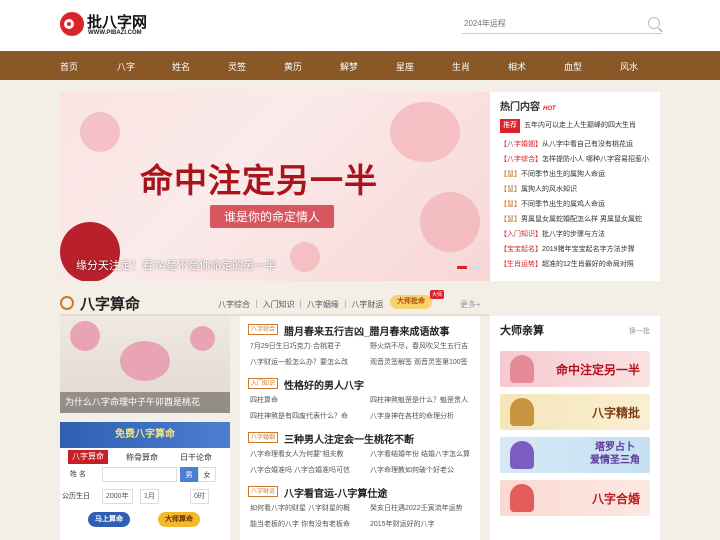  I want to click on calculator-title: 免费八字算命, so click(145, 435).